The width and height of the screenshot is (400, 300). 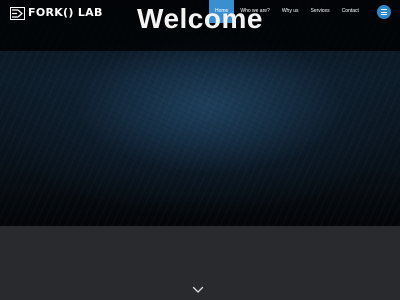 What do you see at coordinates (200, 18) in the screenshot?
I see `hero-title: Welcome` at bounding box center [200, 18].